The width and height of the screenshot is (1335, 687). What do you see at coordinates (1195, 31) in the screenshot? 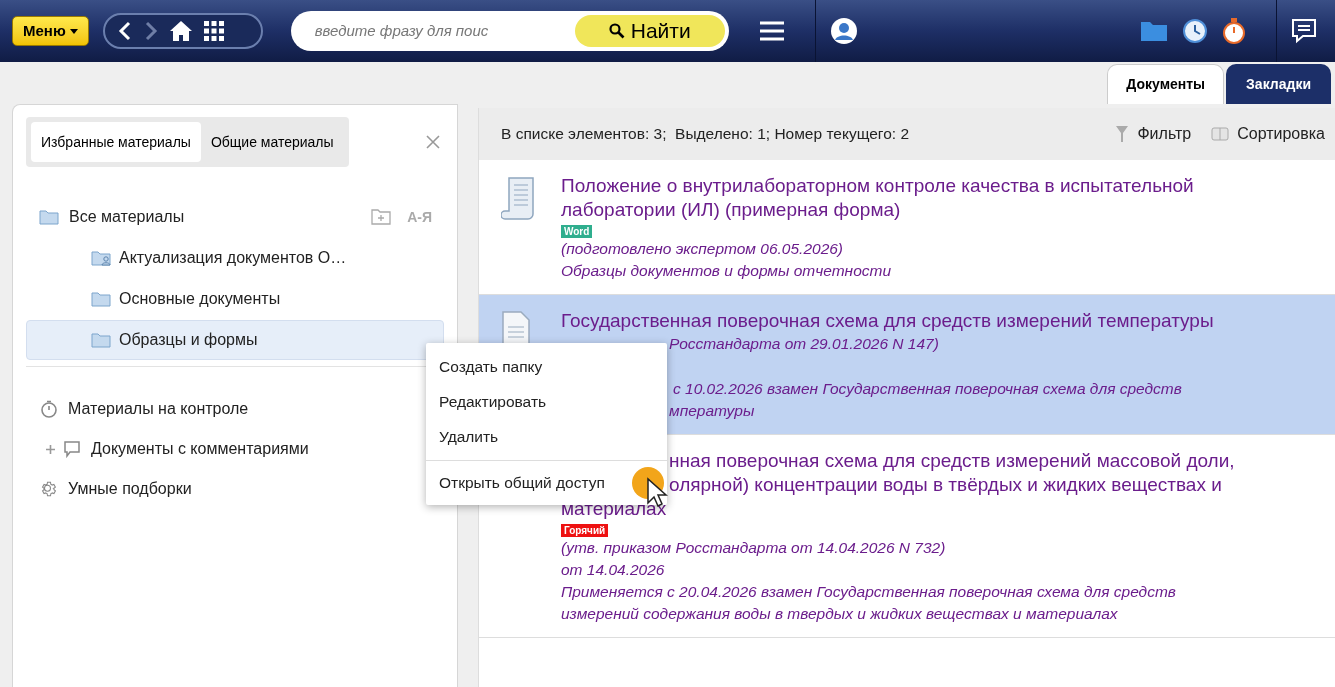
I see `clock-icon` at bounding box center [1195, 31].